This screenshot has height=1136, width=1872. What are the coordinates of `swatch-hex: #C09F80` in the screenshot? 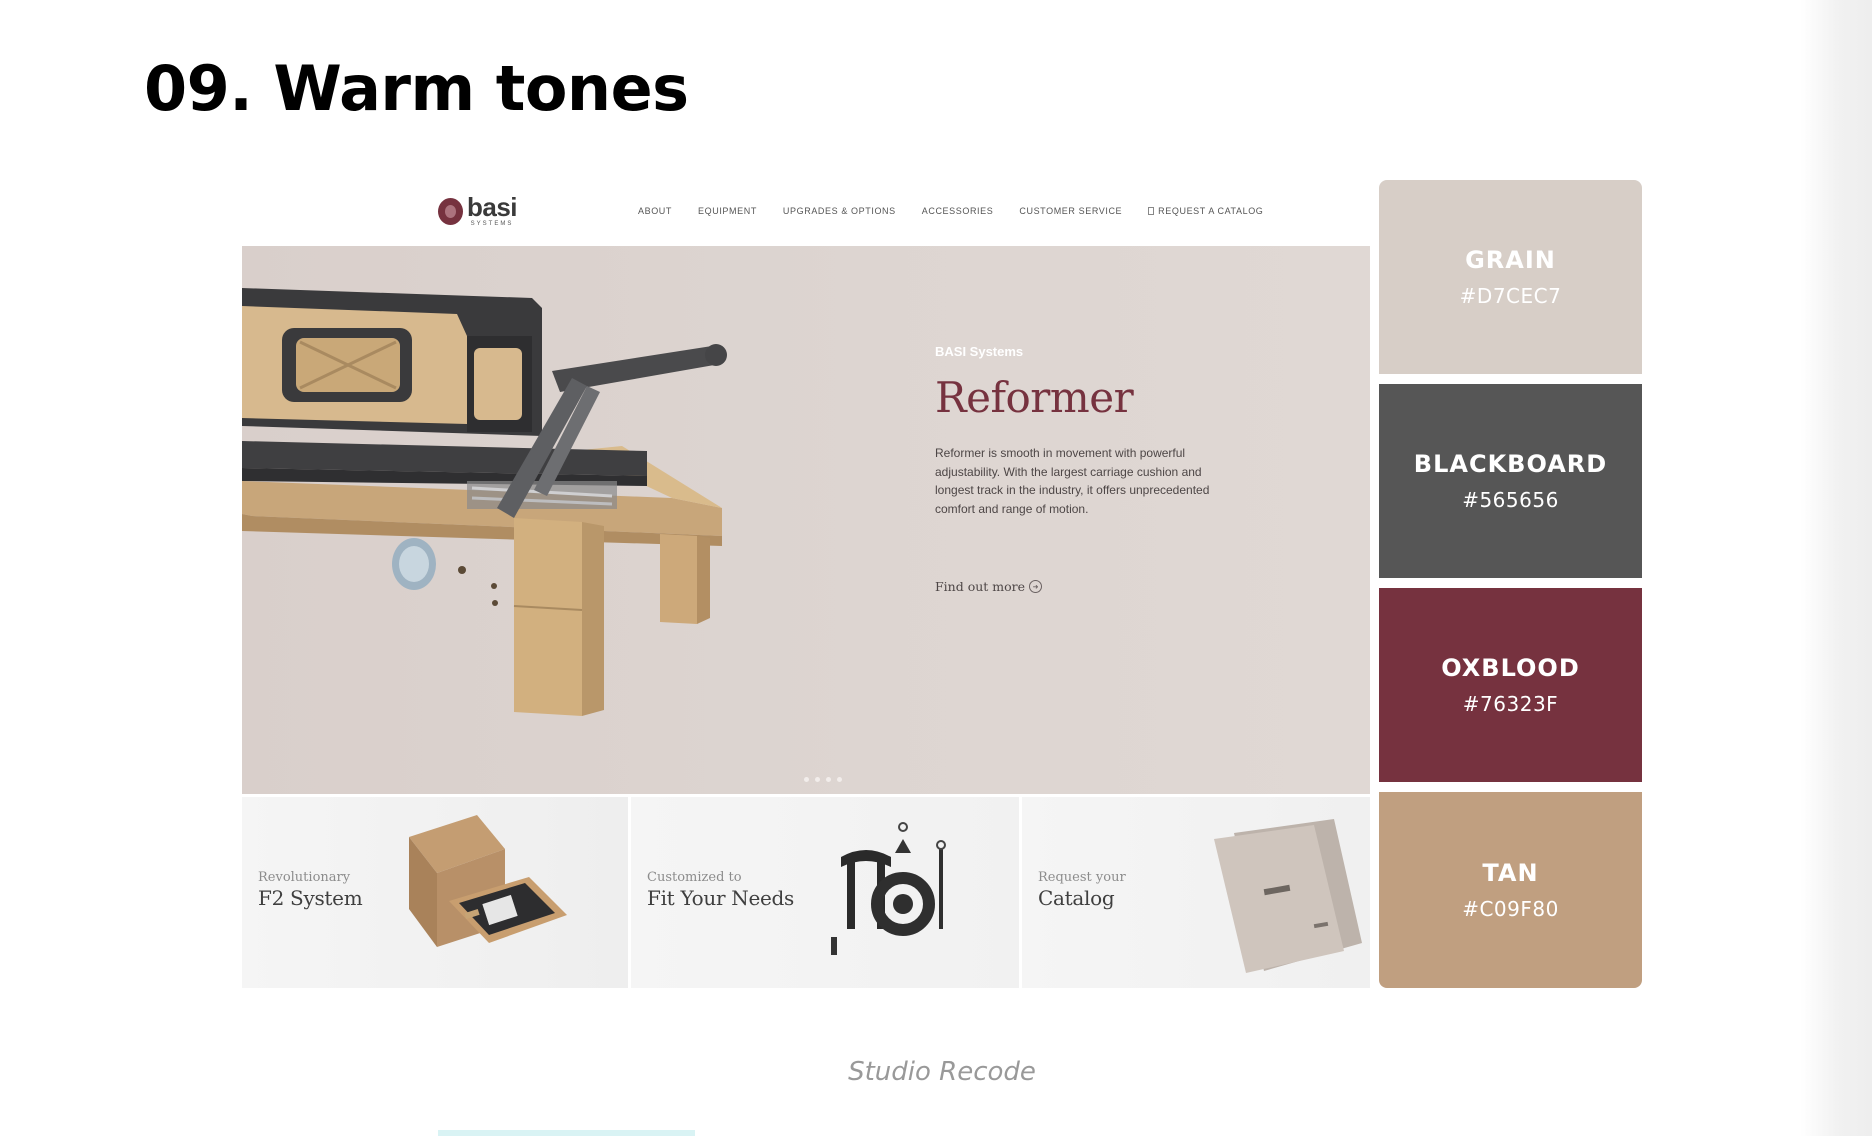 It's located at (1510, 909).